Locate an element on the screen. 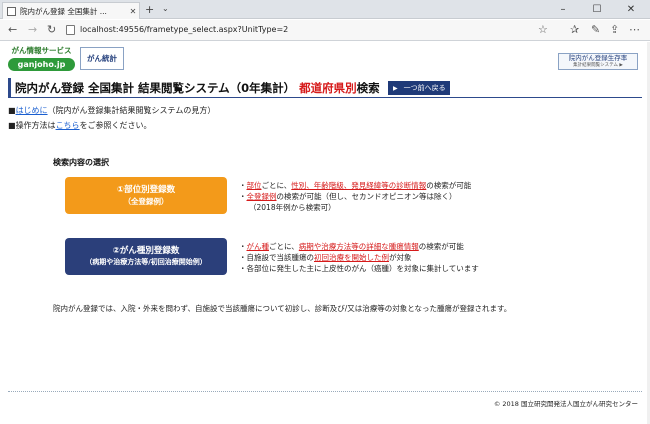  intro-text: （院内がん登録集計結果閲覧システムの見方） is located at coordinates (131, 110).